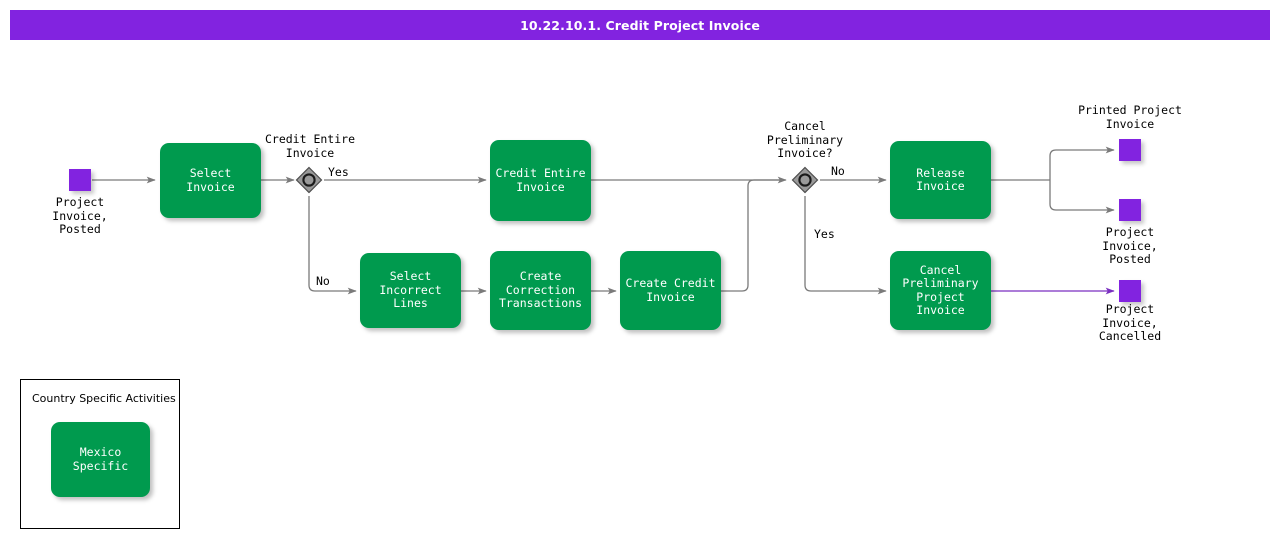  I want to click on edge-decision2-yes, so click(845, 245).